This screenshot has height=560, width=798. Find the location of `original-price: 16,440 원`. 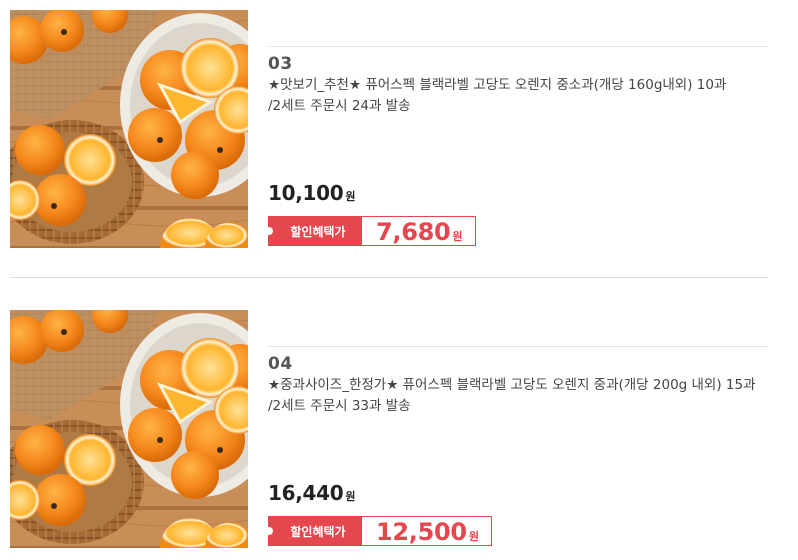

original-price: 16,440 원 is located at coordinates (312, 493).